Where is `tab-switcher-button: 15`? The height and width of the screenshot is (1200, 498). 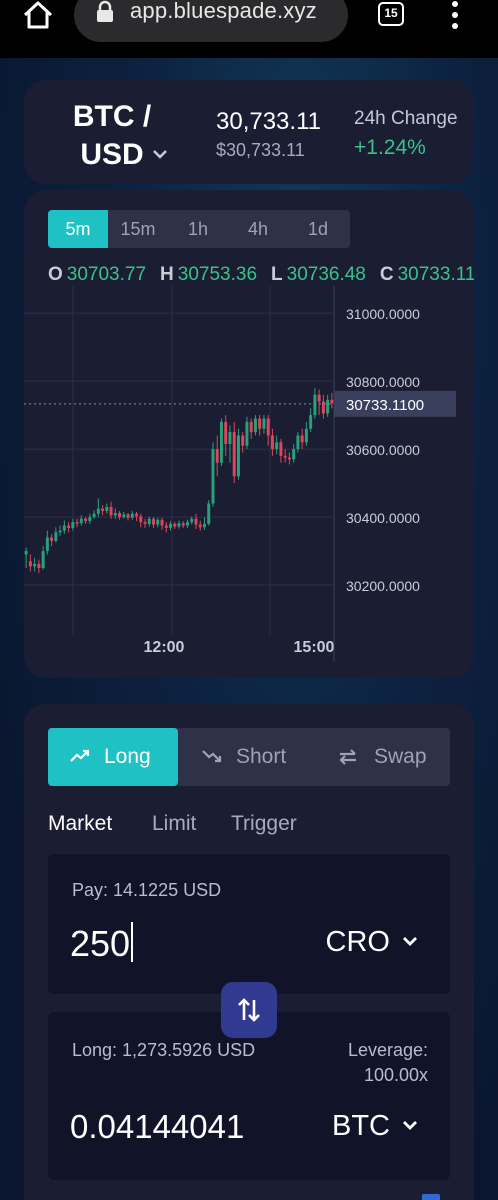
tab-switcher-button: 15 is located at coordinates (391, 14).